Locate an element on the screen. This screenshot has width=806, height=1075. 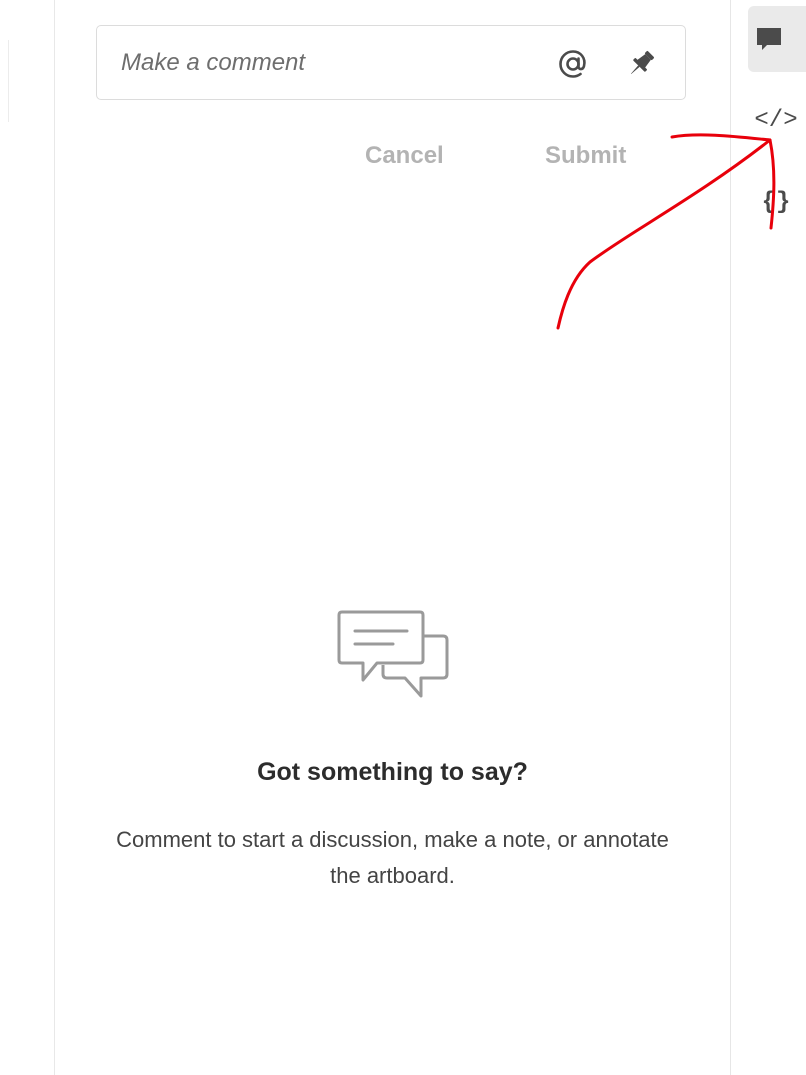
submit-button: Submit is located at coordinates (585, 156).